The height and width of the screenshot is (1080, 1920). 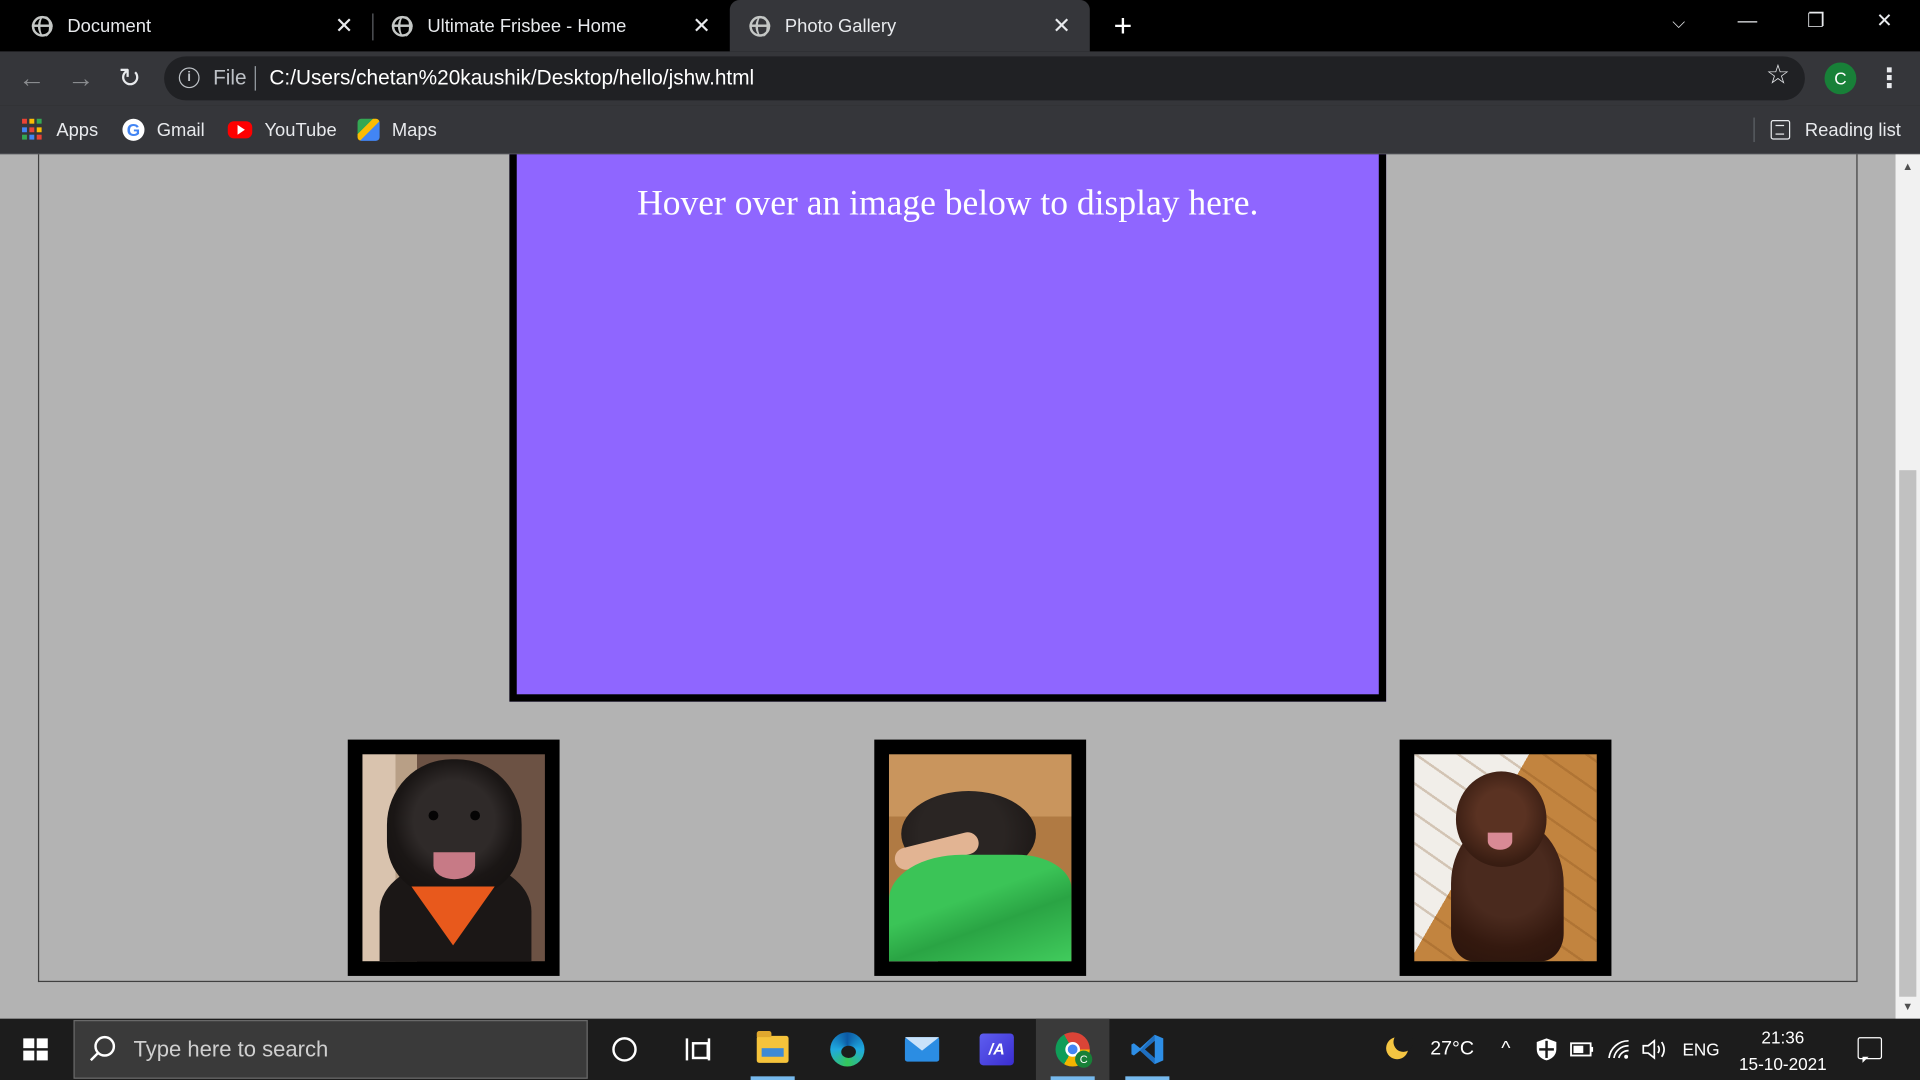 I want to click on language-indicator: ENG, so click(x=1700, y=1049).